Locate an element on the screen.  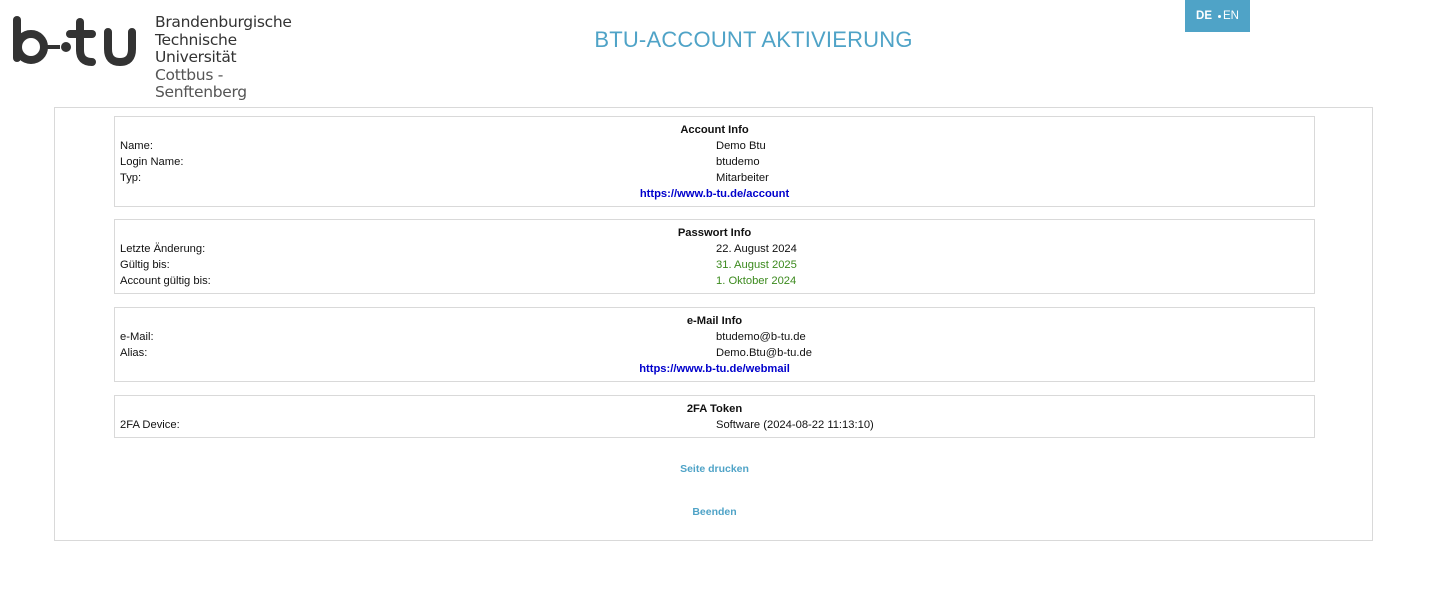
table-row: Name: Demo Btu is located at coordinates (714, 146).